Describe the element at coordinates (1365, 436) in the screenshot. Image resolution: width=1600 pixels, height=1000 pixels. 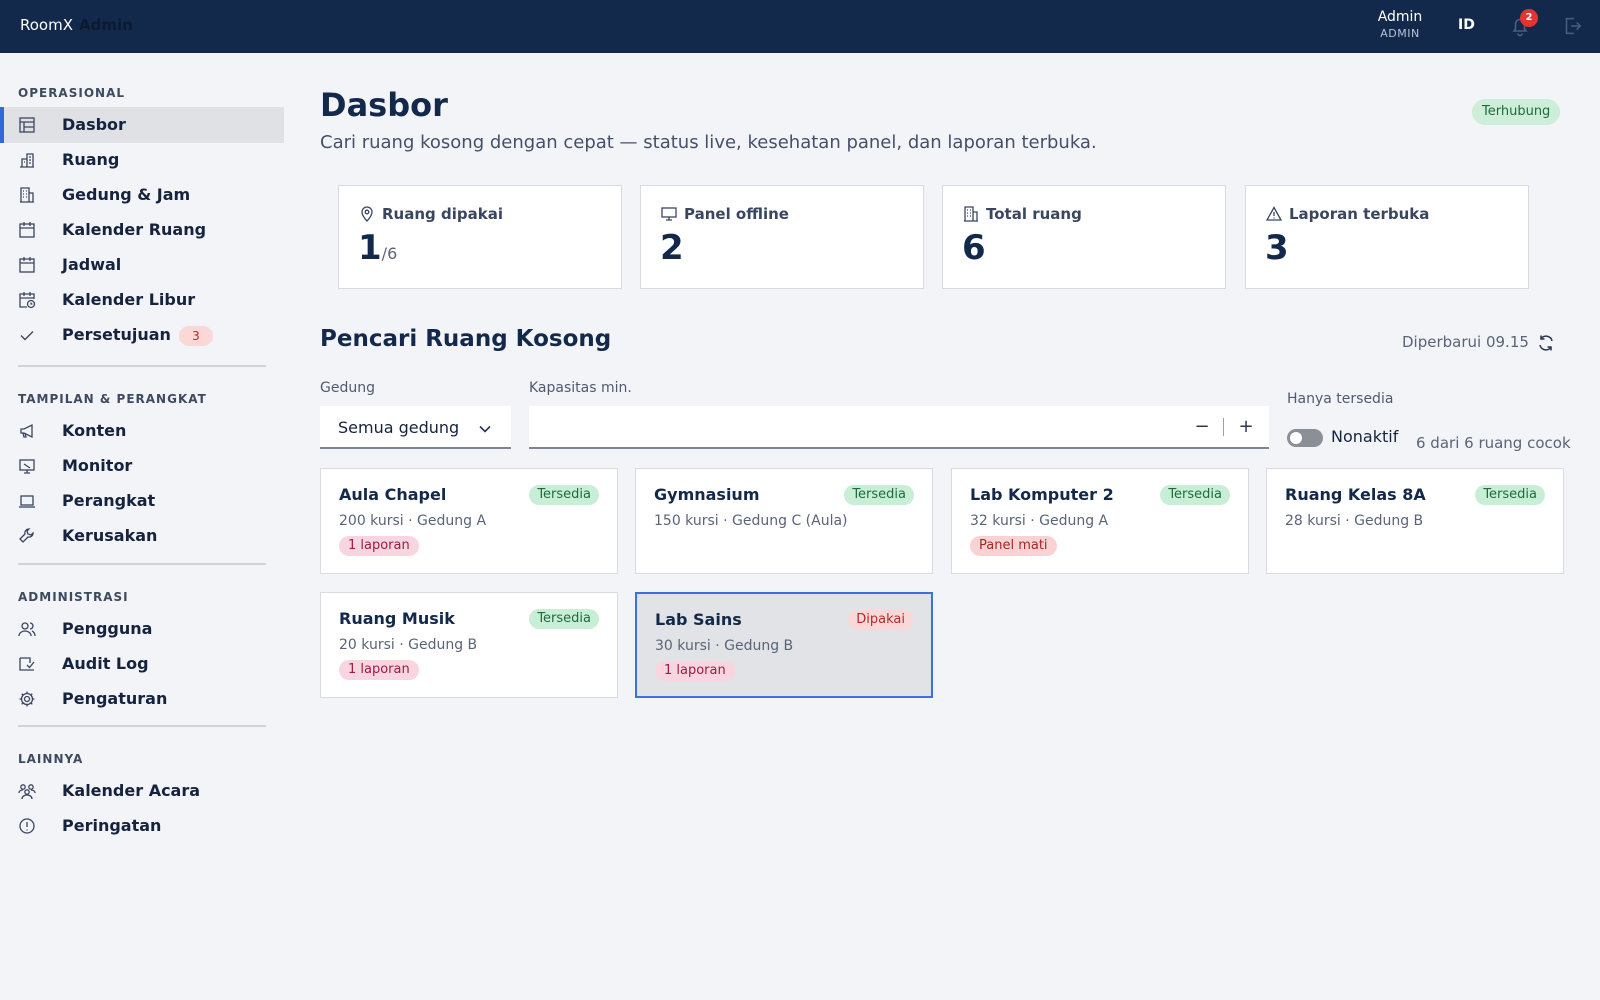
I see `toggle-state-label: Nonaktif` at that location.